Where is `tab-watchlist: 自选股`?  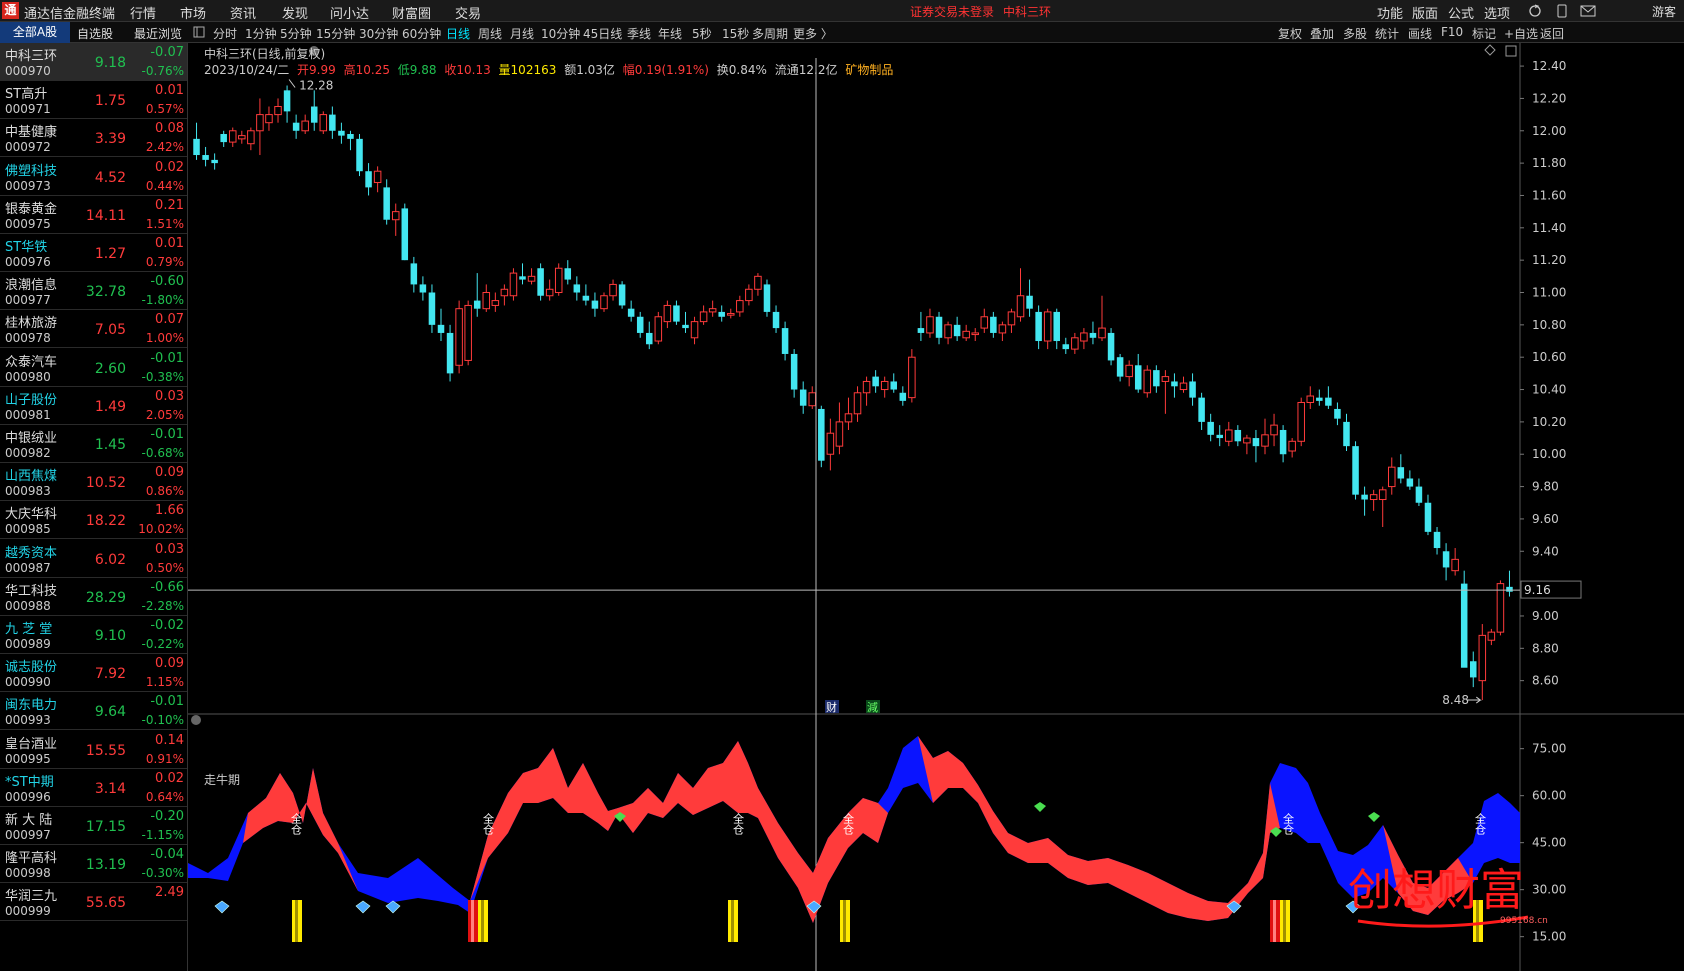
tab-watchlist: 自选股 is located at coordinates (95, 33).